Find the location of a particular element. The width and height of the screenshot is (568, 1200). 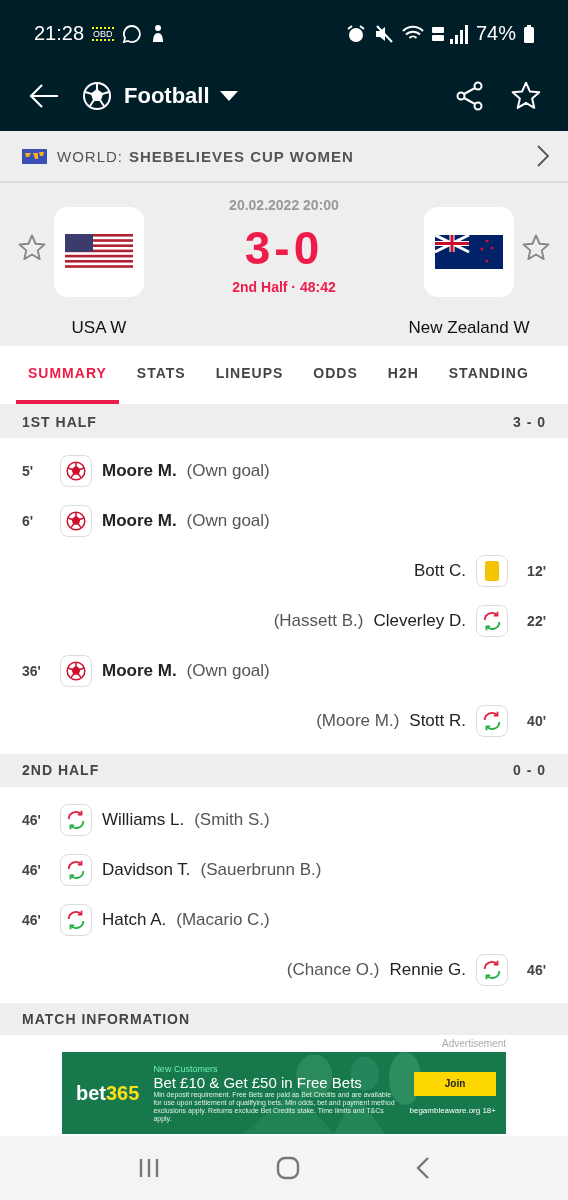

match-datetime: 20.02.2022 20:00 is located at coordinates (284, 205).